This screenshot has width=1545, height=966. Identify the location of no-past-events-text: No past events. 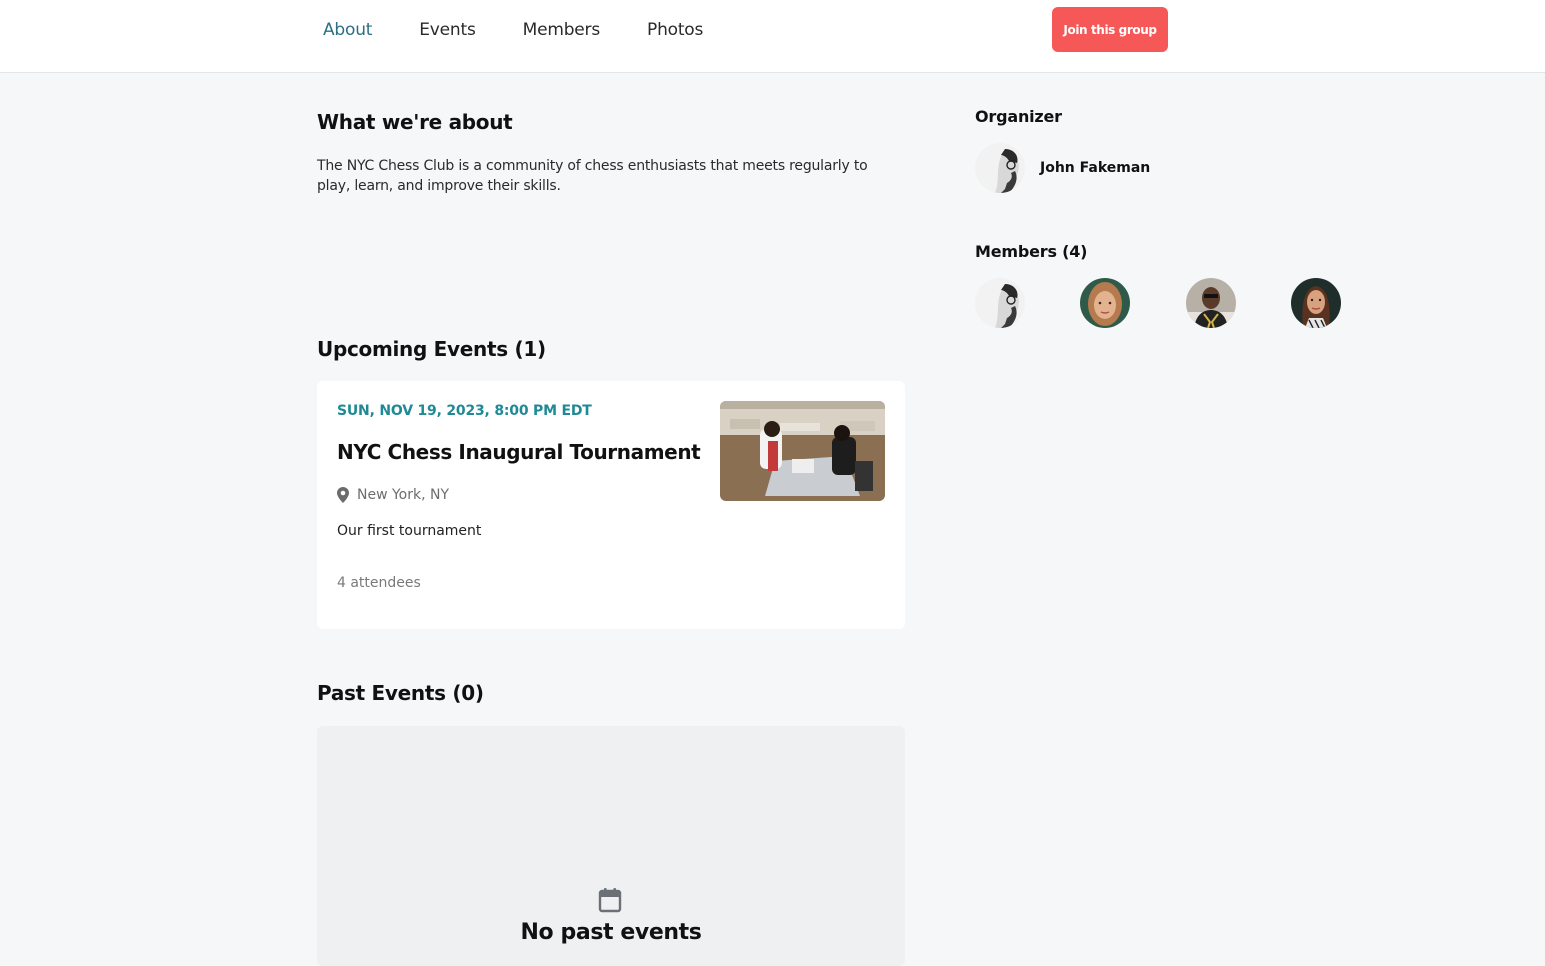
(611, 932).